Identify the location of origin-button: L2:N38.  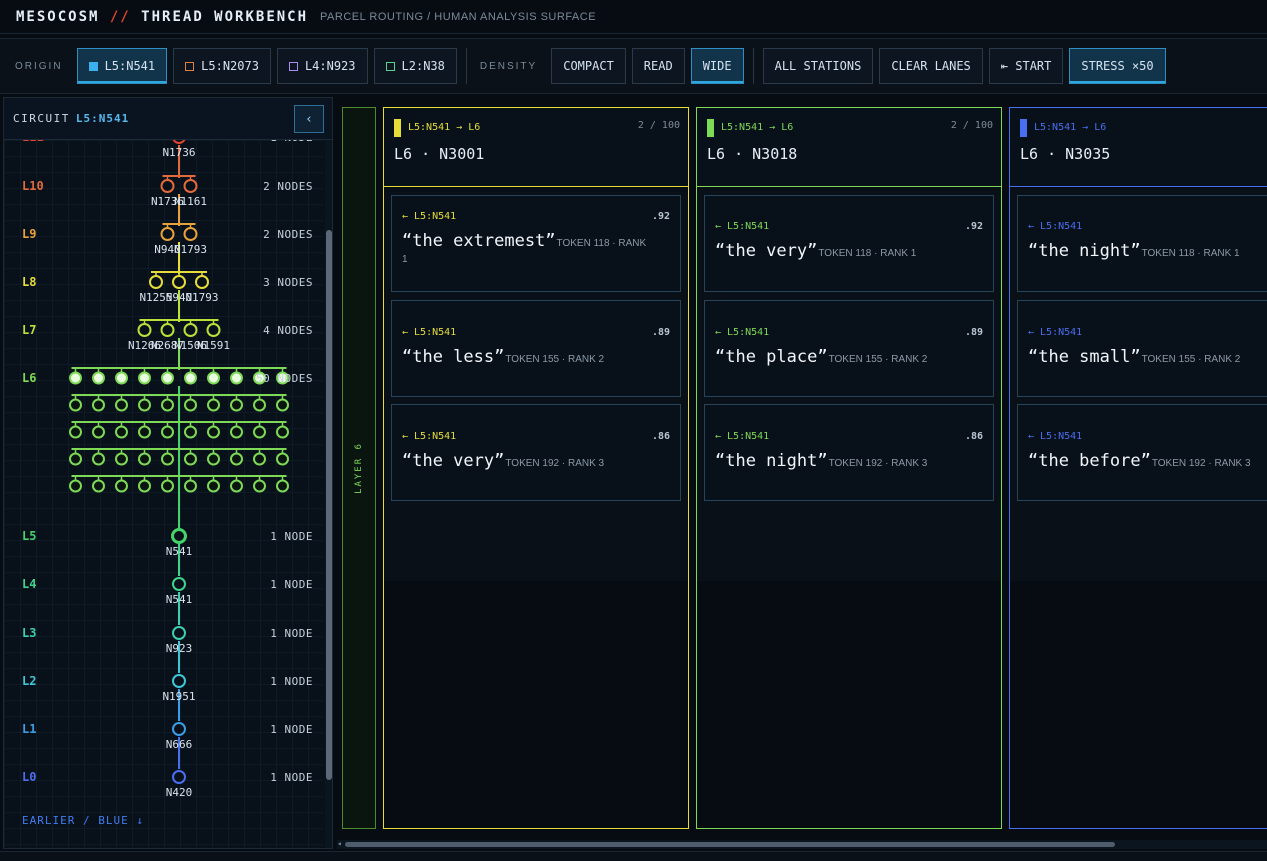
(415, 66).